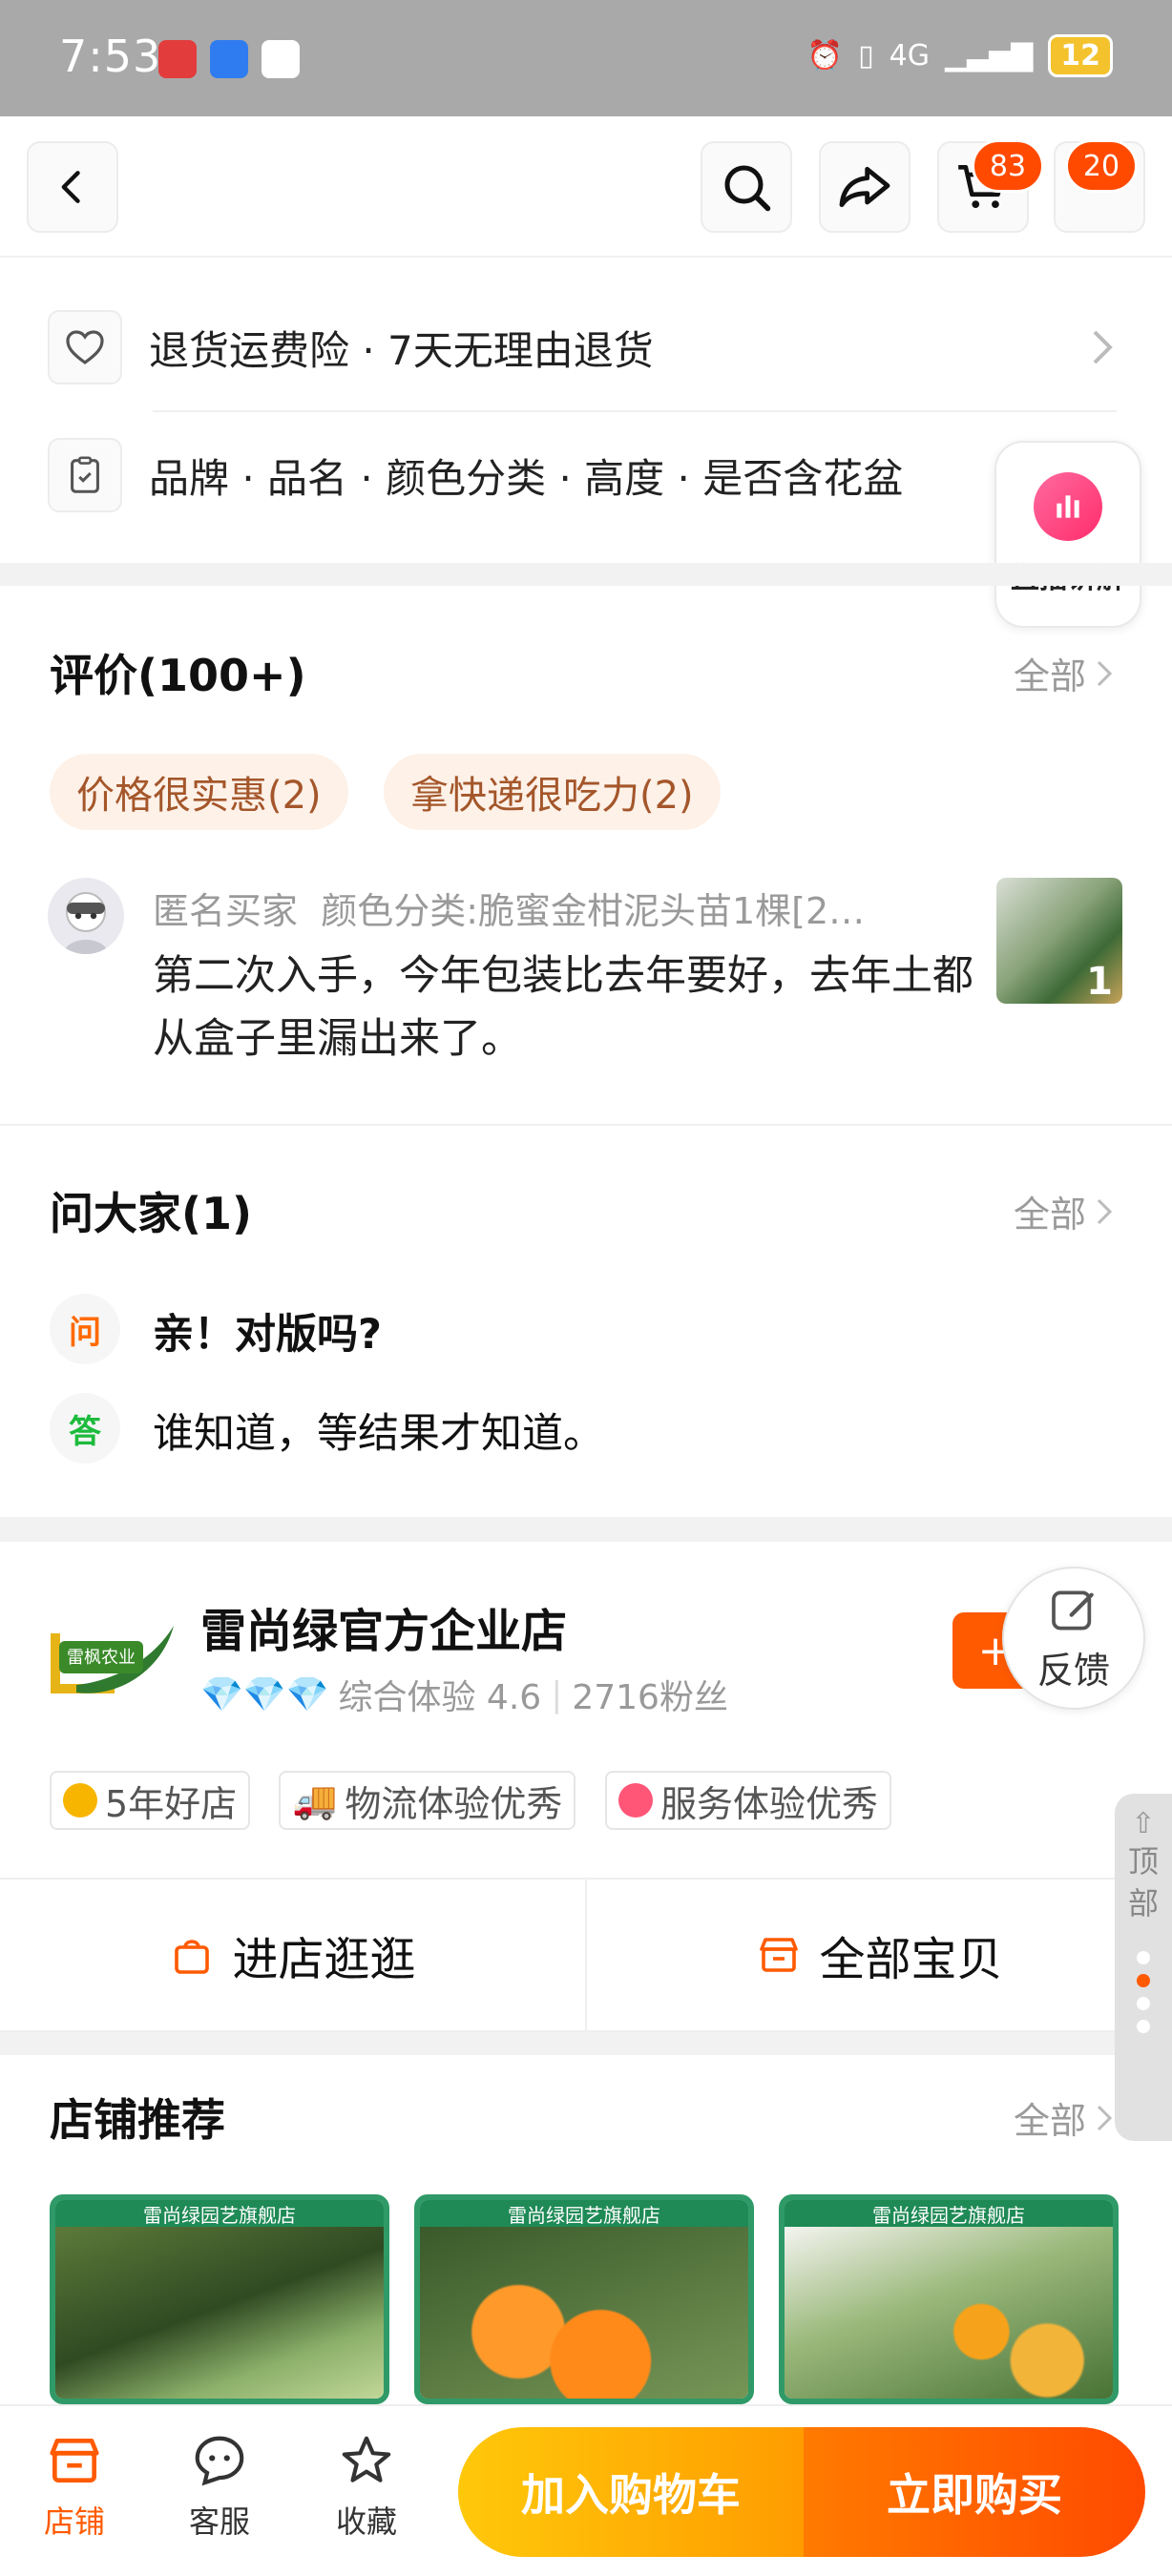 The image size is (1172, 2576). Describe the element at coordinates (315, 1799) in the screenshot. I see `truck-icon: 🚚` at that location.